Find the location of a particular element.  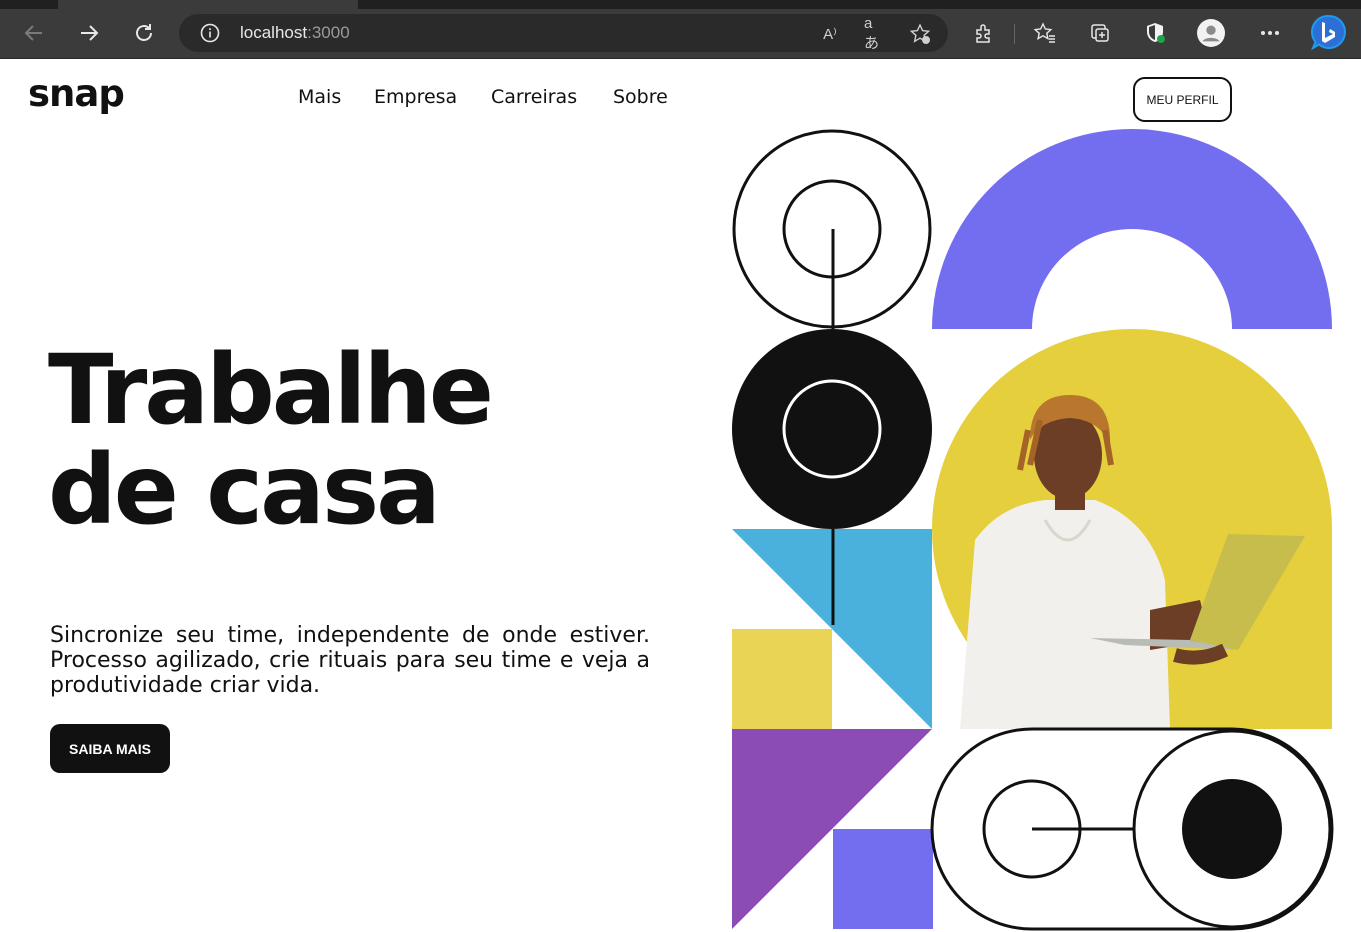

active-tab is located at coordinates (208, 4).